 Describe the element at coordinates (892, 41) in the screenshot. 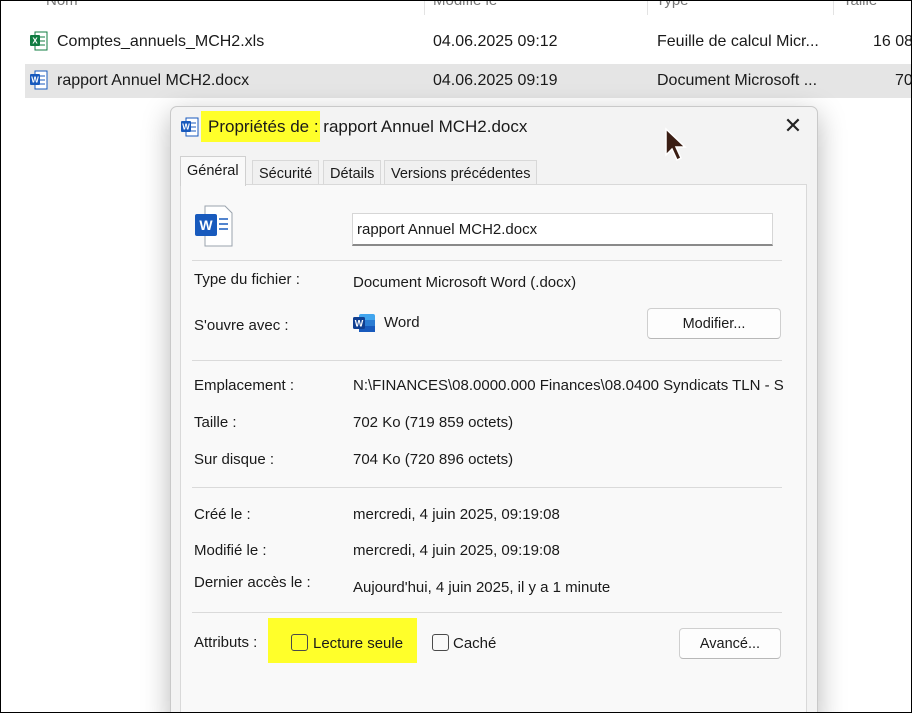

I see `file-size: 16 08` at that location.